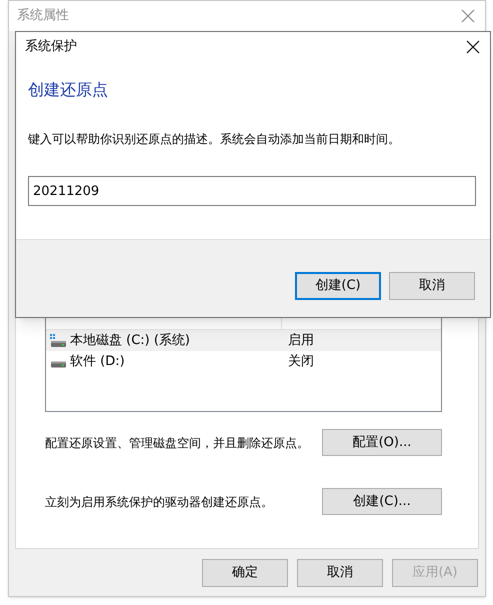 The height and width of the screenshot is (605, 493). I want to click on drive-name: 软件 (D:), so click(97, 361).